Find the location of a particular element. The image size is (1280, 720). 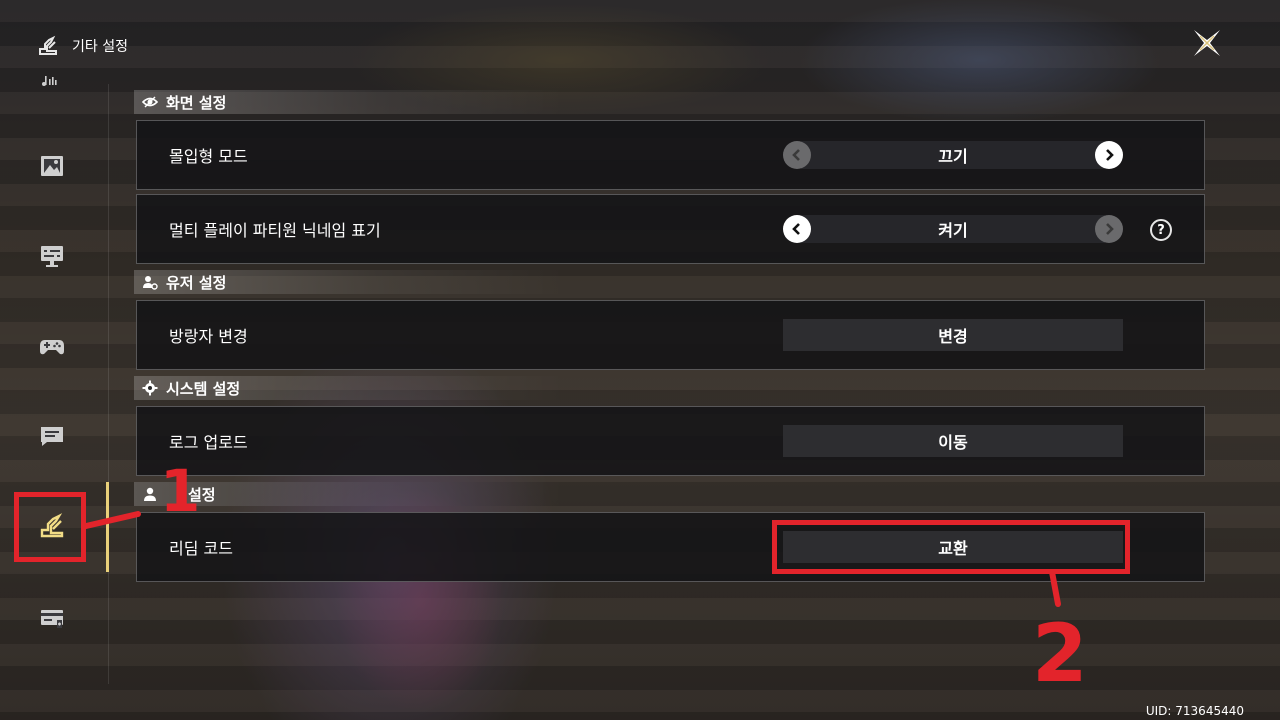

immersive-mode-selector: 끄기 is located at coordinates (953, 155).